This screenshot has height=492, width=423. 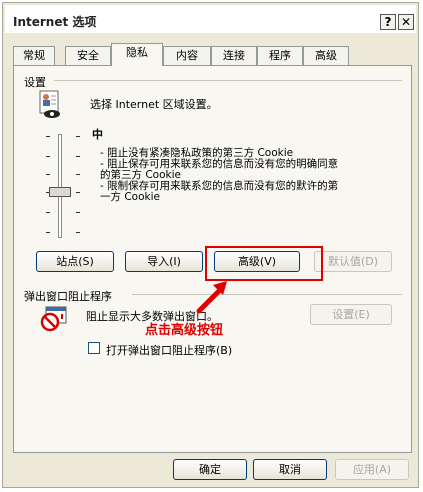 What do you see at coordinates (137, 54) in the screenshot?
I see `tab-privacy: 隐私` at bounding box center [137, 54].